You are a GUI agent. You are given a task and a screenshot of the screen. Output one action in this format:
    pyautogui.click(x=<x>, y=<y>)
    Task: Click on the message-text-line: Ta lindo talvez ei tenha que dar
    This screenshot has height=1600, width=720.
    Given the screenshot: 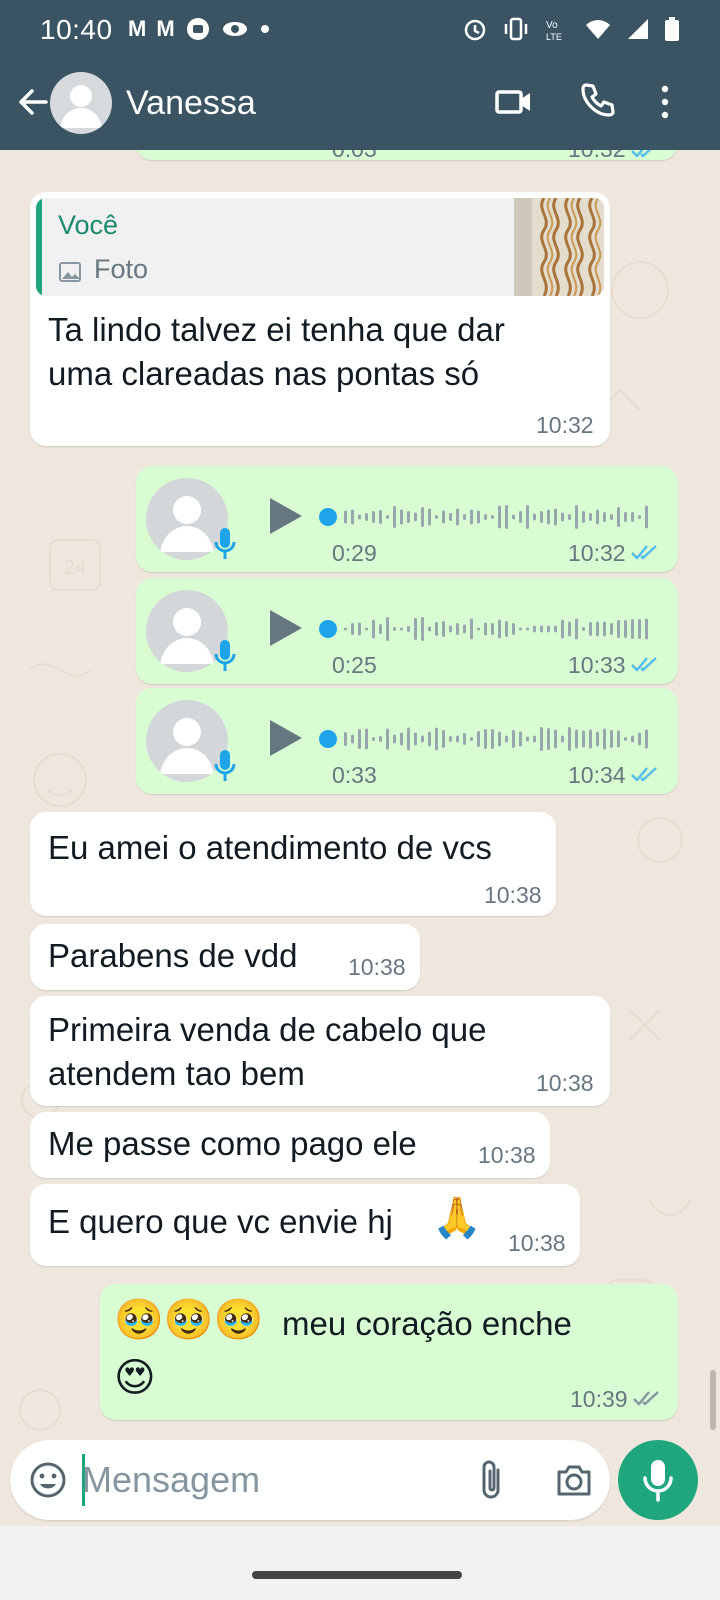 What is the action you would take?
    pyautogui.click(x=276, y=329)
    